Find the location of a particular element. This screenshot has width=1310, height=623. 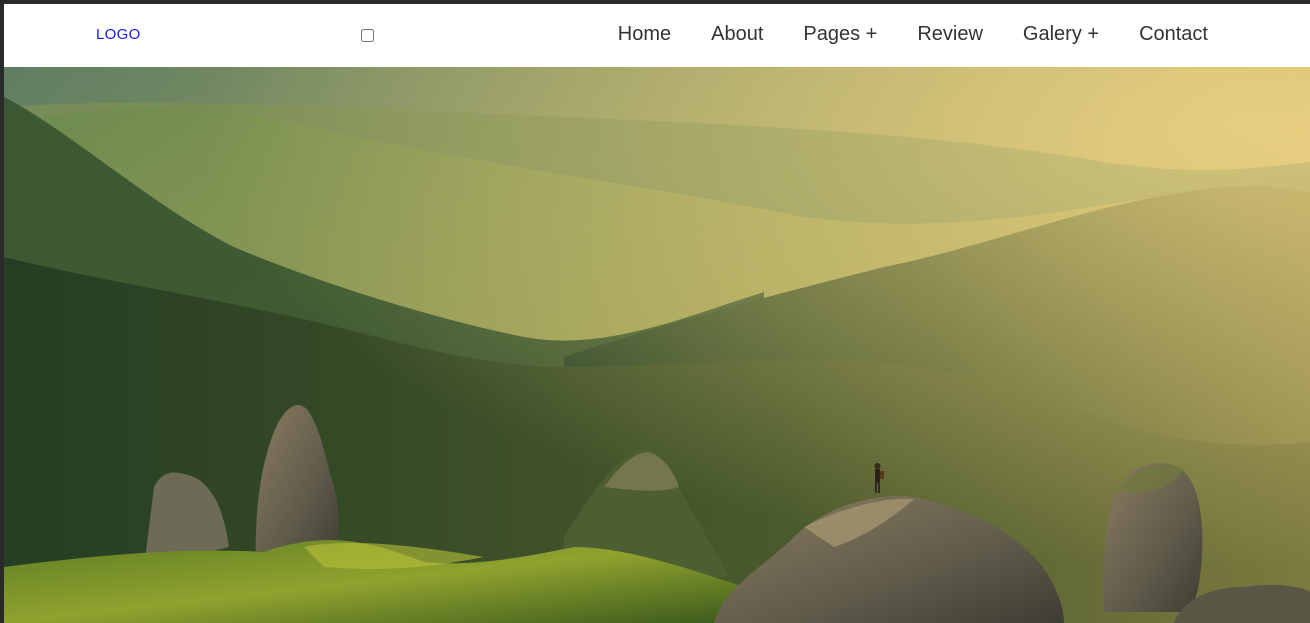

nav-item-pages: Pages + is located at coordinates (840, 34).